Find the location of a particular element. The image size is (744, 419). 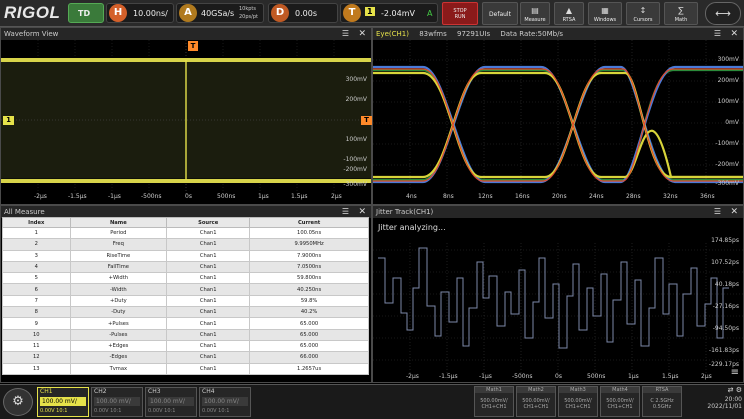

ch1-control: CH1 100.00 mV/ 0.00V 10:1 is located at coordinates (63, 402).